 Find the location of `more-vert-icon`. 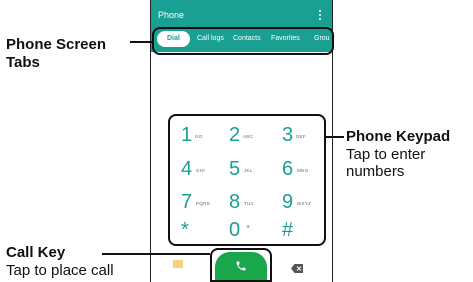

more-vert-icon is located at coordinates (320, 15).